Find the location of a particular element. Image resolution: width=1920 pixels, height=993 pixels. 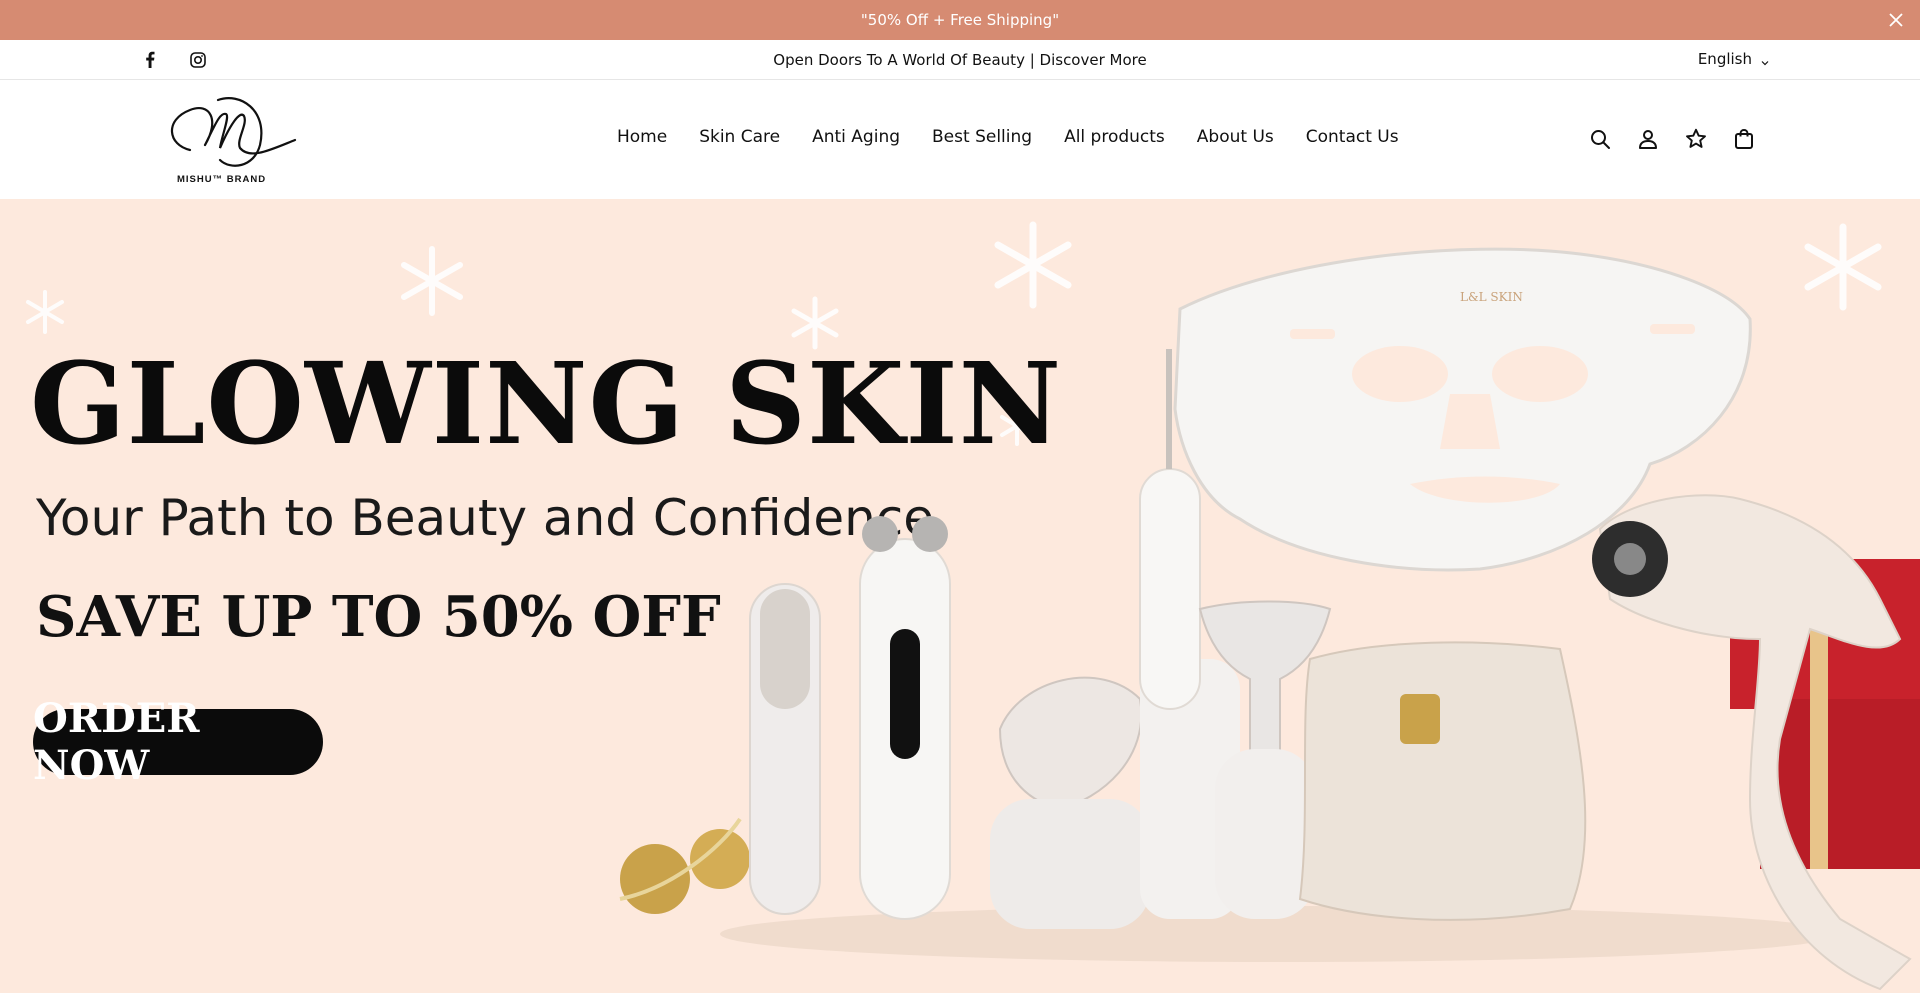

chevron-down-icon is located at coordinates (1765, 60).